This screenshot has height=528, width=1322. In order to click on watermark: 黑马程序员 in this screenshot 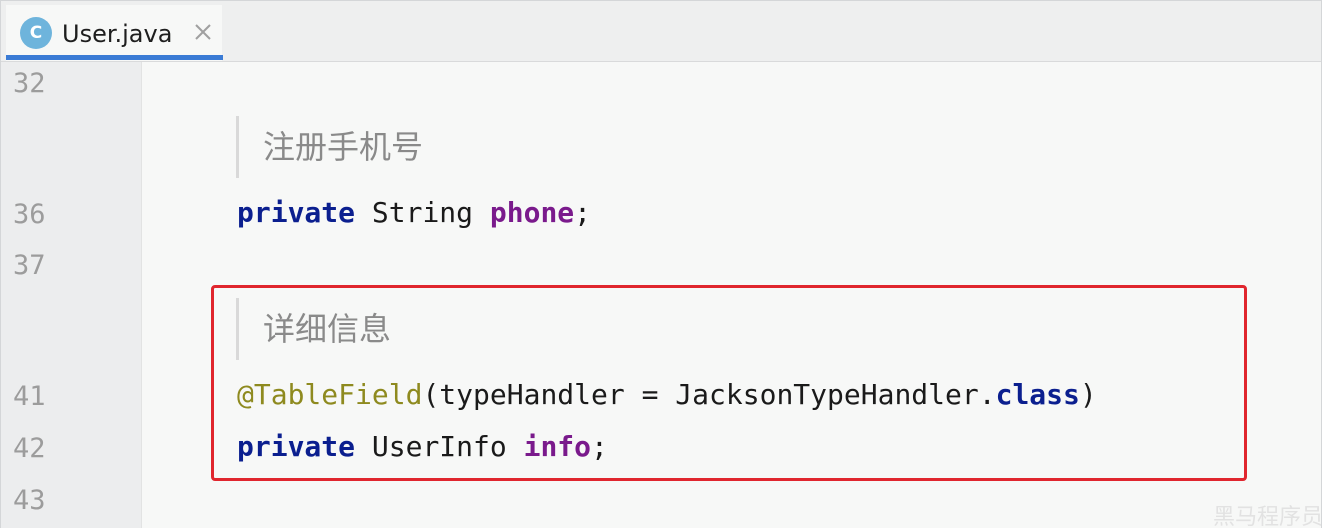, I will do `click(1267, 516)`.